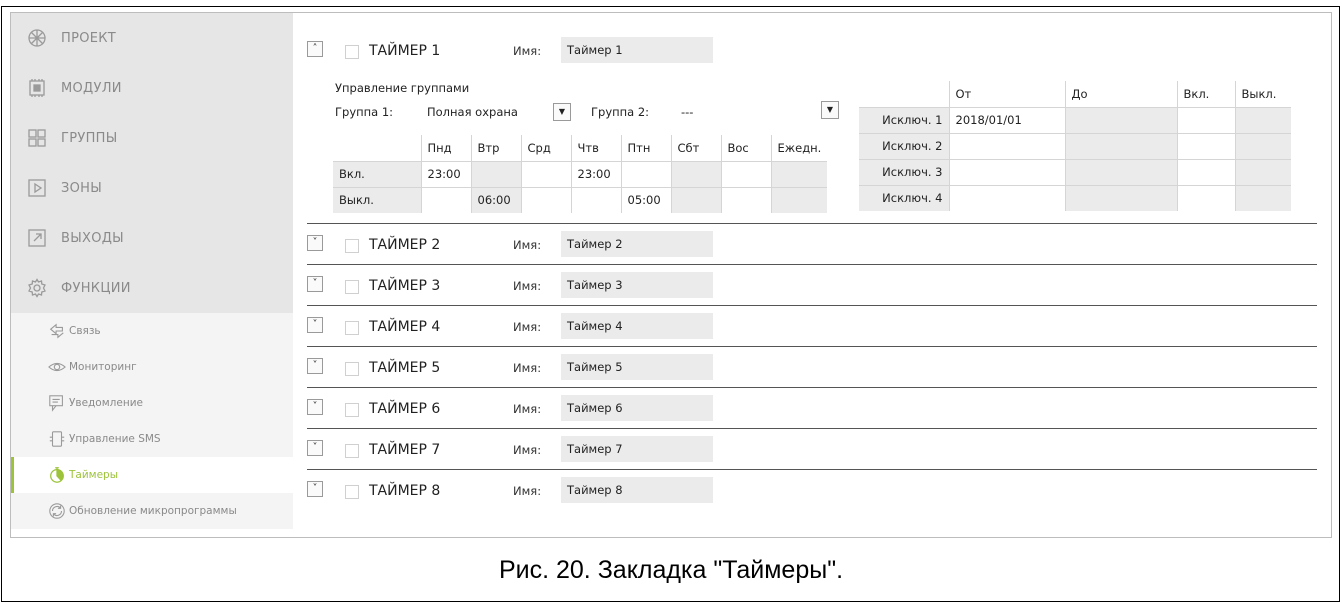 The height and width of the screenshot is (604, 1342). What do you see at coordinates (352, 492) in the screenshot?
I see `timer-8-enable-checkbox` at bounding box center [352, 492].